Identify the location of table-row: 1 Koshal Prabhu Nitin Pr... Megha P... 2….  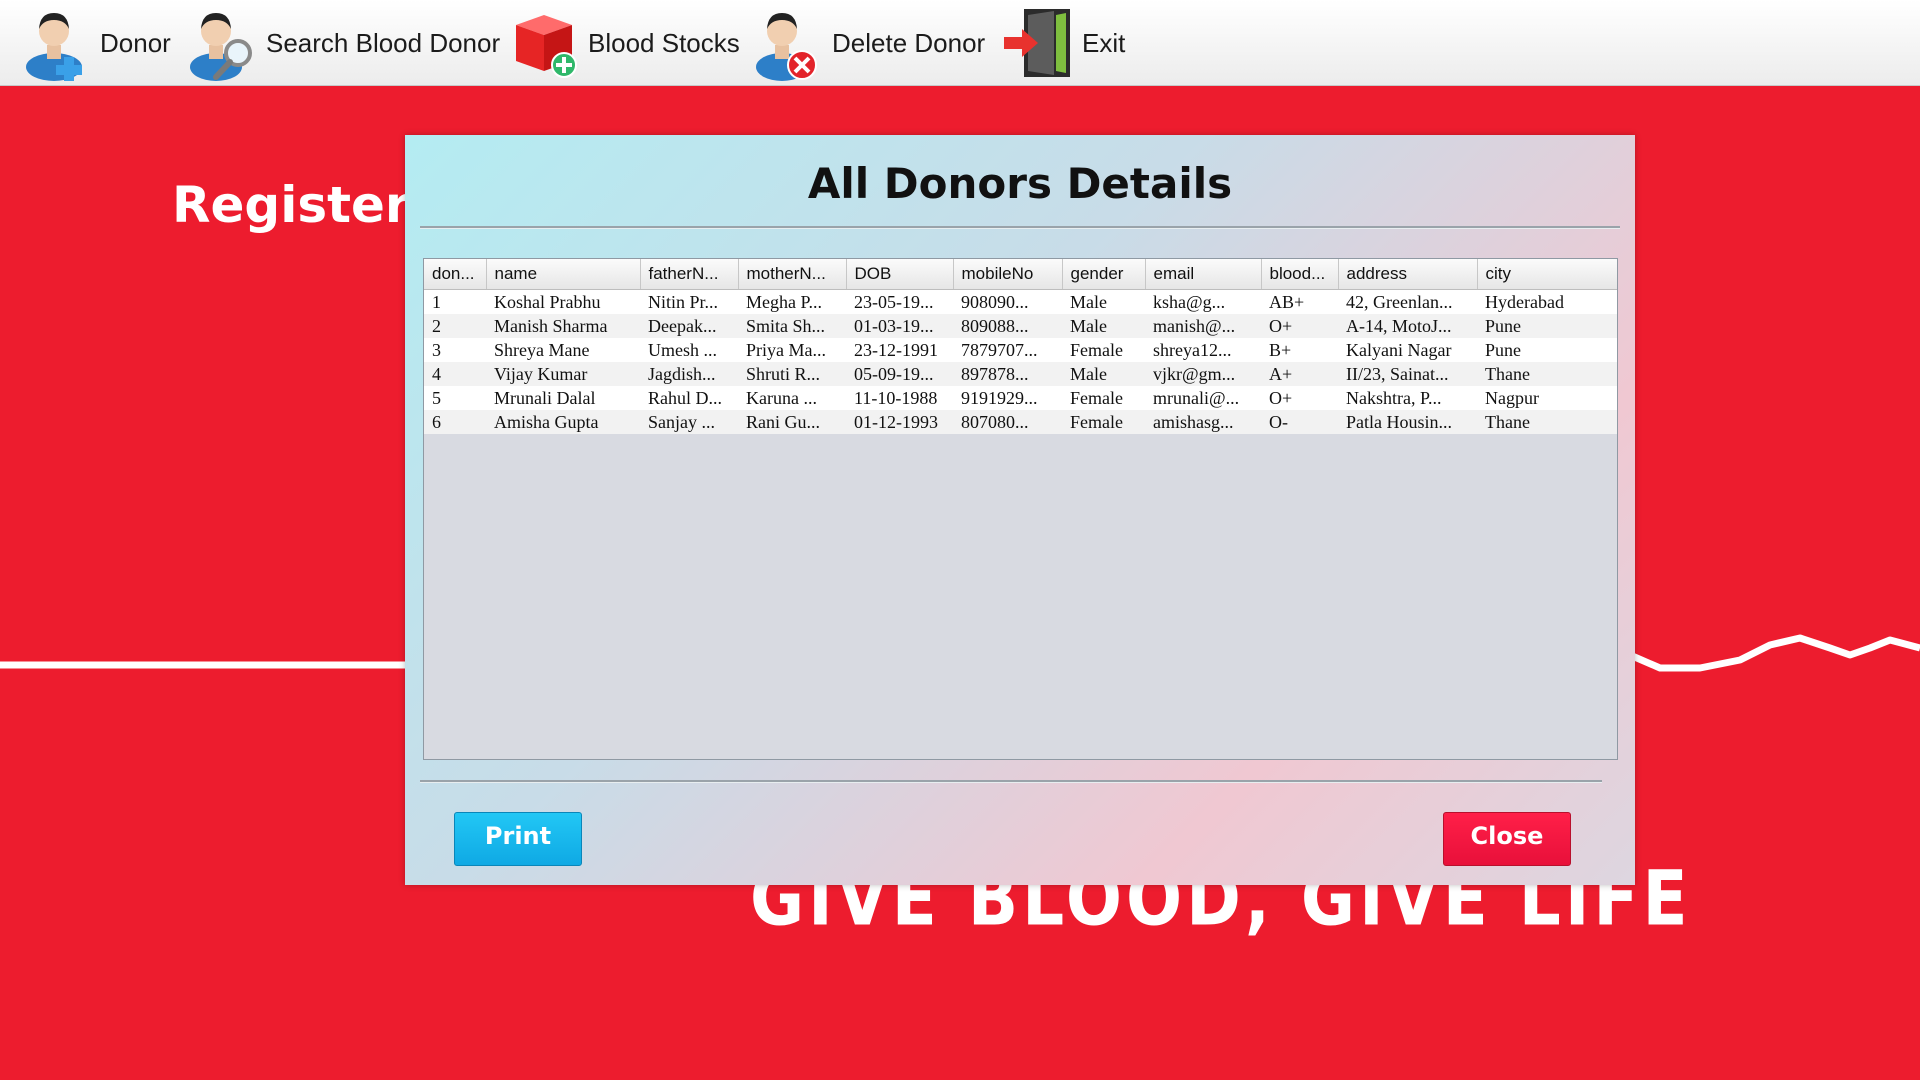
(1020, 301).